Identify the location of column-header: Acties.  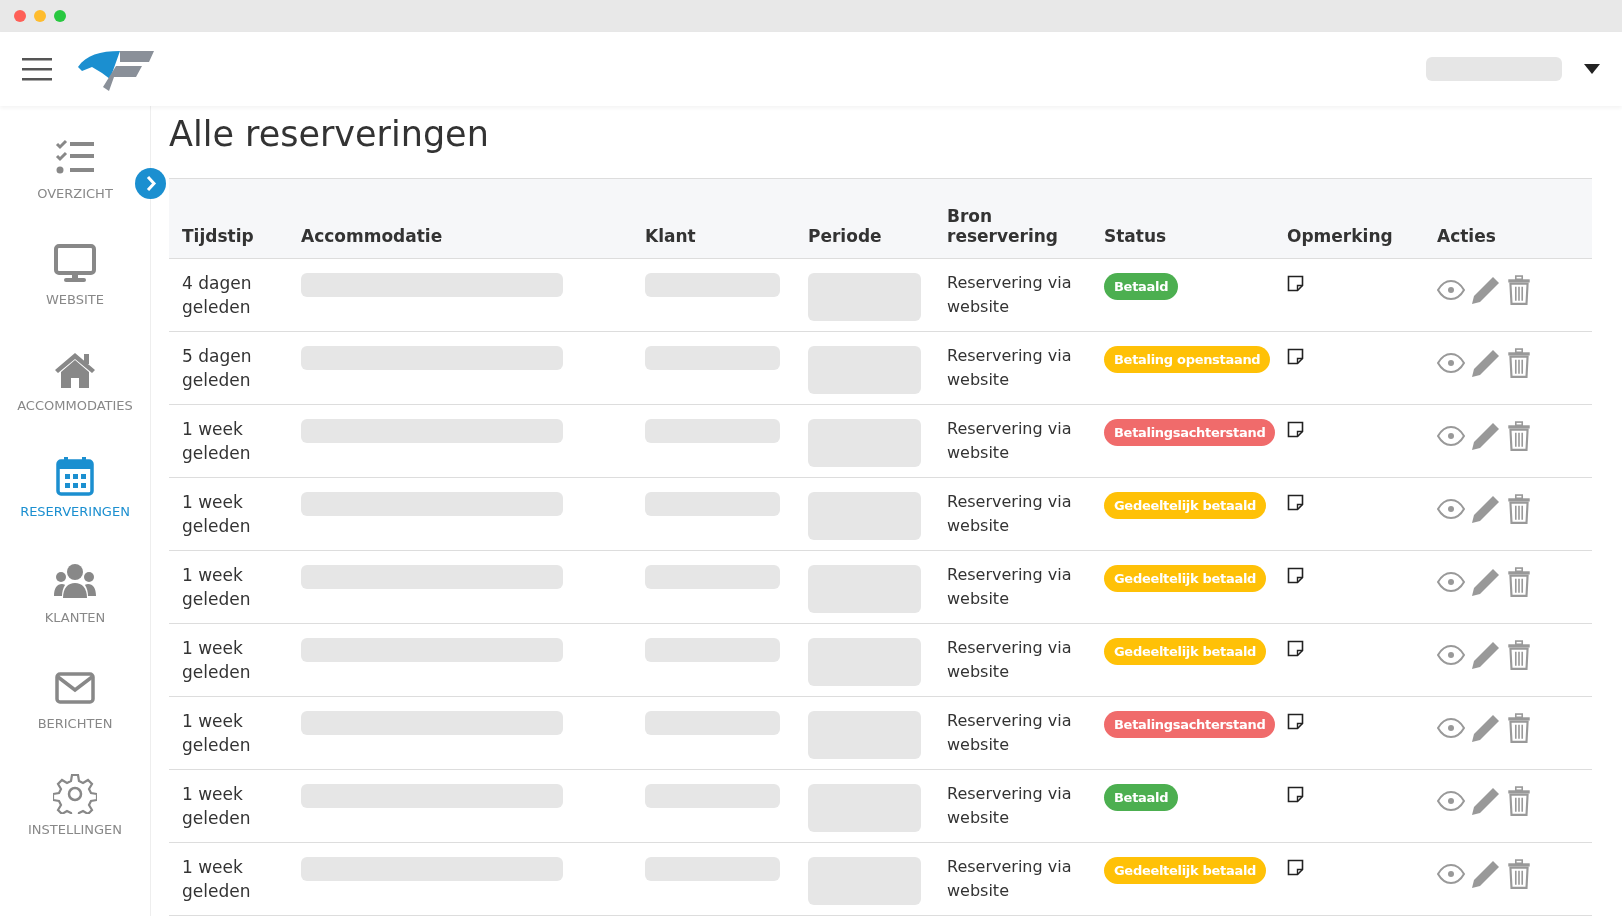
(1467, 237).